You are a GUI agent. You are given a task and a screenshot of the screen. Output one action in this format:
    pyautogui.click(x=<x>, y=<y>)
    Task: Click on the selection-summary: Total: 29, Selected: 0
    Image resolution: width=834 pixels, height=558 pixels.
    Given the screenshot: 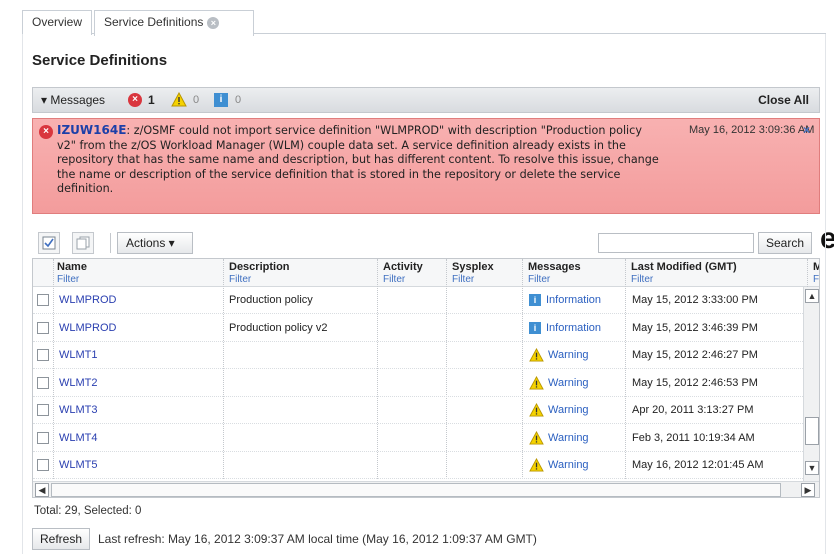 What is the action you would take?
    pyautogui.click(x=88, y=511)
    